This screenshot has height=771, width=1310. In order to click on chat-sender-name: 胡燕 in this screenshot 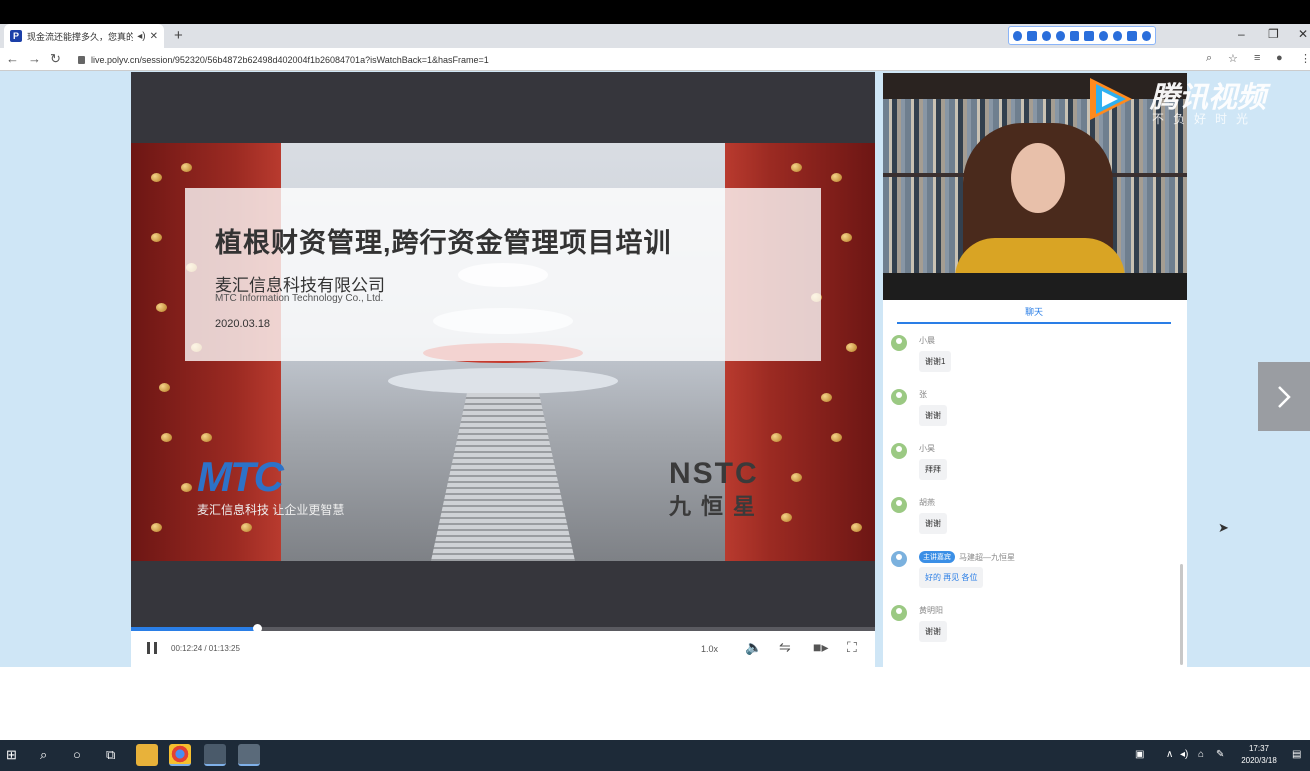, I will do `click(927, 502)`.